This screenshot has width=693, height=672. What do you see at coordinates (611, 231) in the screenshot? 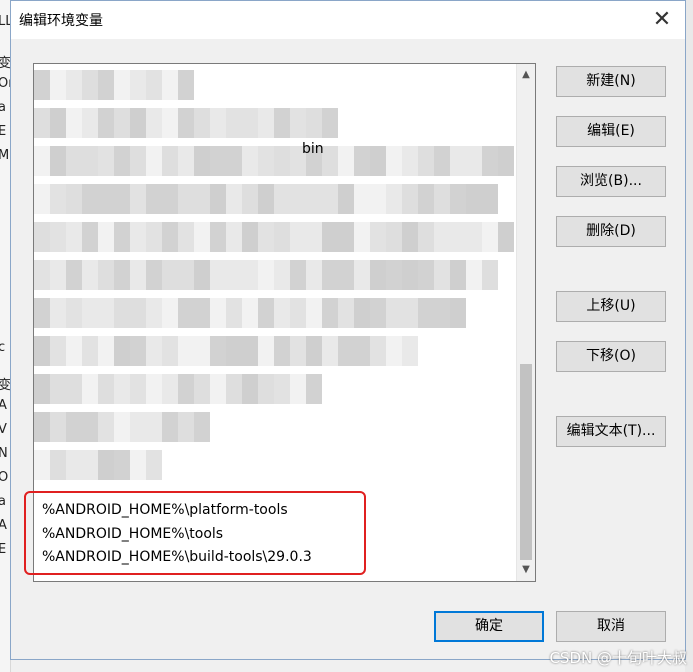
I see `delete-button: 删除(D)` at bounding box center [611, 231].